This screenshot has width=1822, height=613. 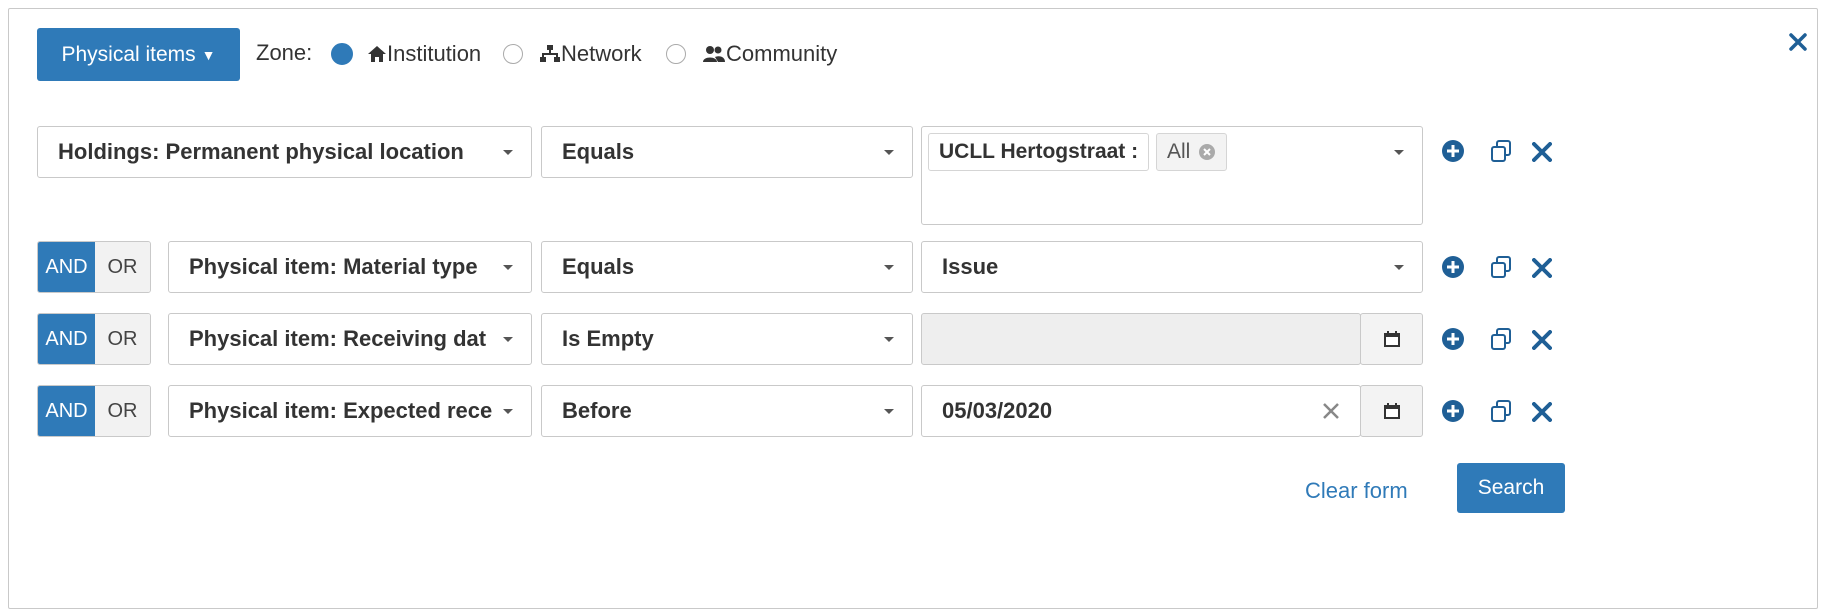 I want to click on row4-date-input: 05/03/2020, so click(x=1141, y=411).